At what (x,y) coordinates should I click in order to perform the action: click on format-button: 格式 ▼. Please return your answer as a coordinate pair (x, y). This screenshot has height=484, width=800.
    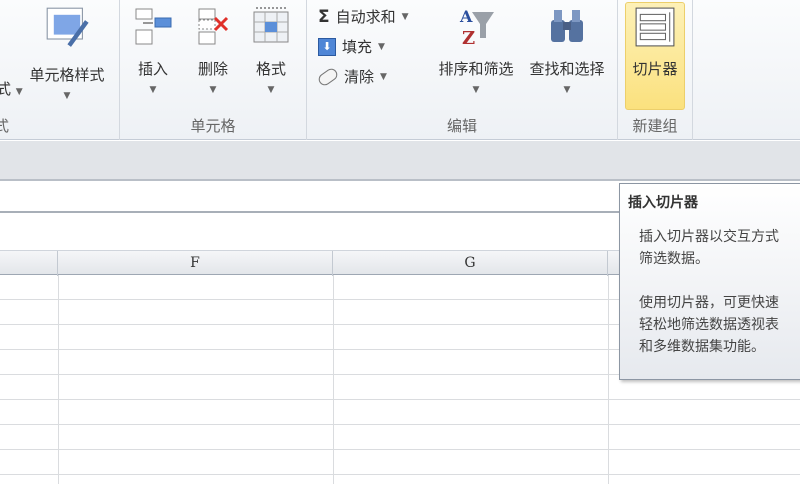
    Looking at the image, I should click on (271, 50).